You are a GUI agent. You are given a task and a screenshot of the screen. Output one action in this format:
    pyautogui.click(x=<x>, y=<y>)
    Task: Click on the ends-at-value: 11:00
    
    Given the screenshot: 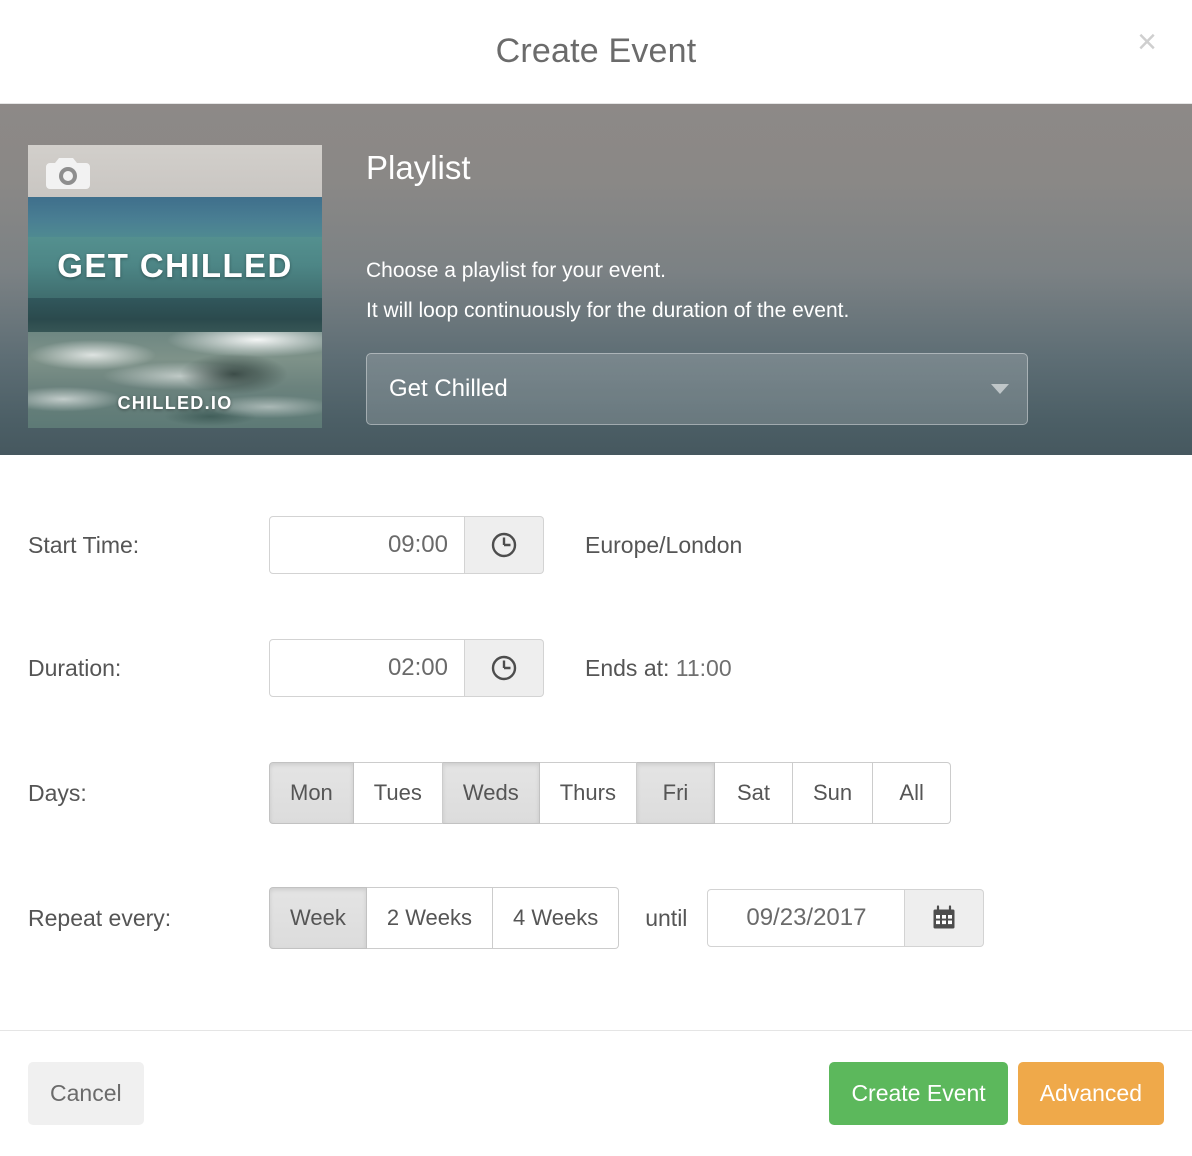 What is the action you would take?
    pyautogui.click(x=703, y=667)
    